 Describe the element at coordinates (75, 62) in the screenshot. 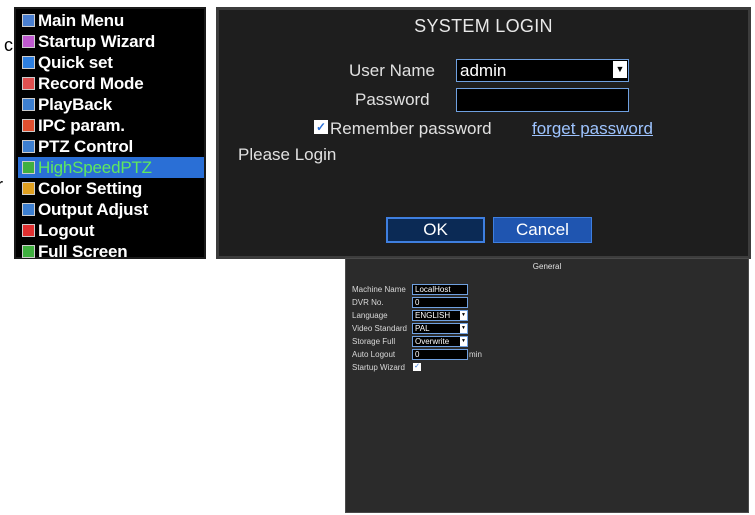

I see `menu-item-label: Quick set` at that location.